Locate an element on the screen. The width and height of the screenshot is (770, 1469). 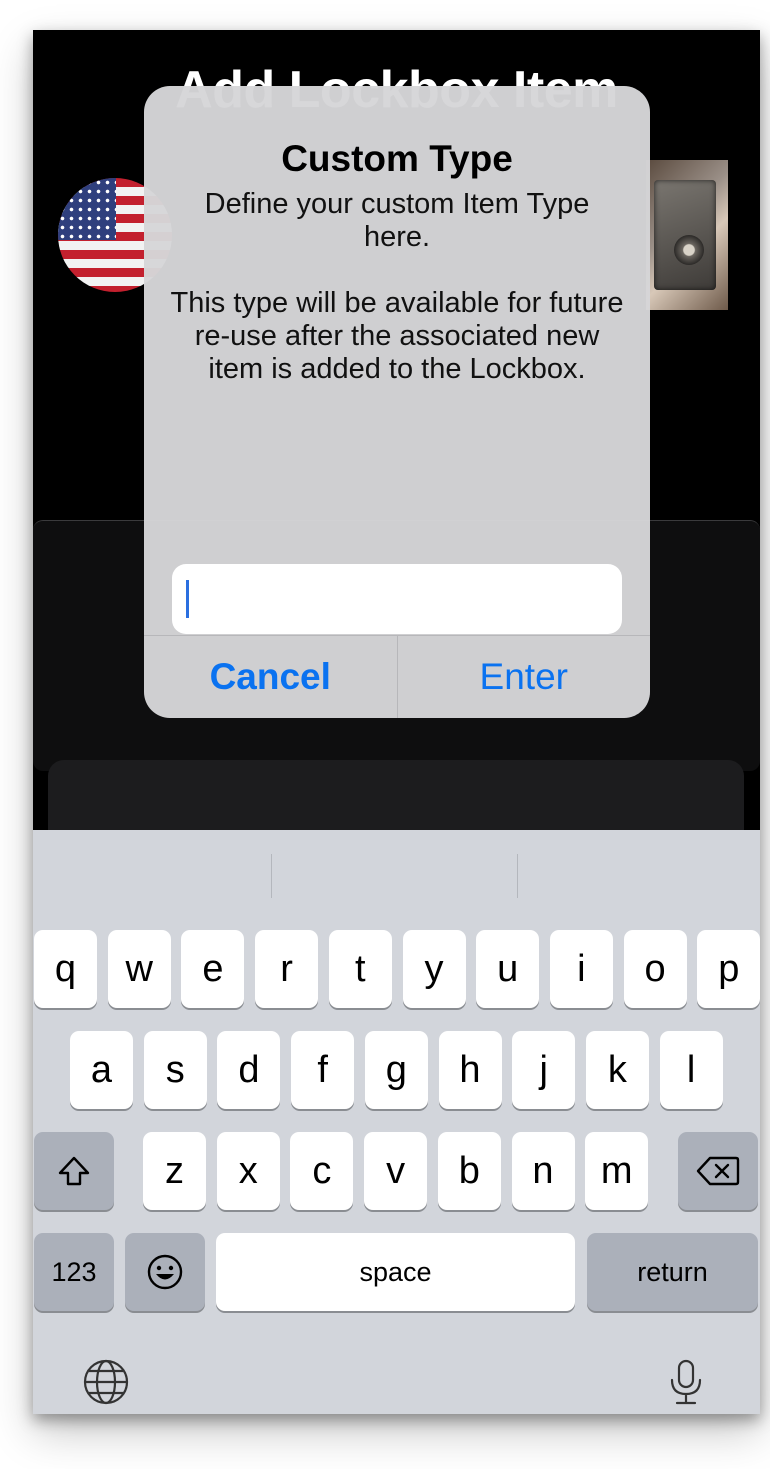
key-t: t is located at coordinates (360, 969).